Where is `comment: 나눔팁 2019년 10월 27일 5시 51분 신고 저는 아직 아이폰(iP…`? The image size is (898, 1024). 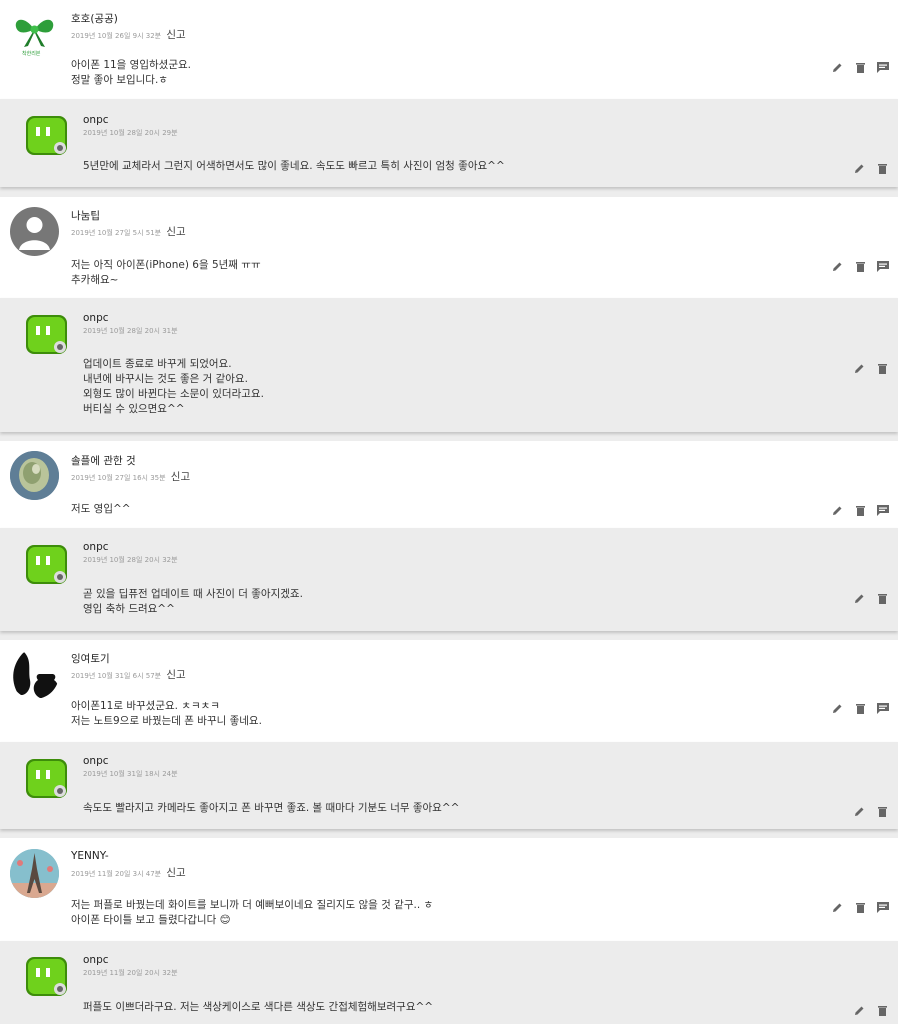 comment: 나눔팁 2019년 10월 27일 5시 51분 신고 저는 아직 아이폰(iP… is located at coordinates (449, 247).